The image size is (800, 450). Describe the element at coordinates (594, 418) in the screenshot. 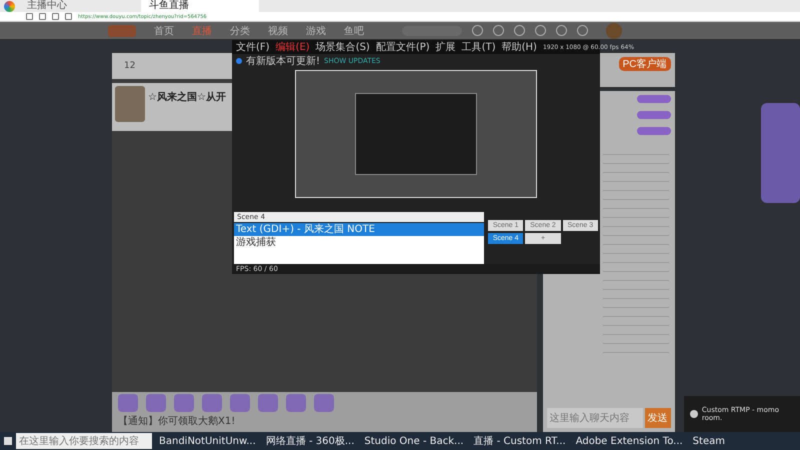

I see `chat-input: 这里输入聊天内容` at that location.